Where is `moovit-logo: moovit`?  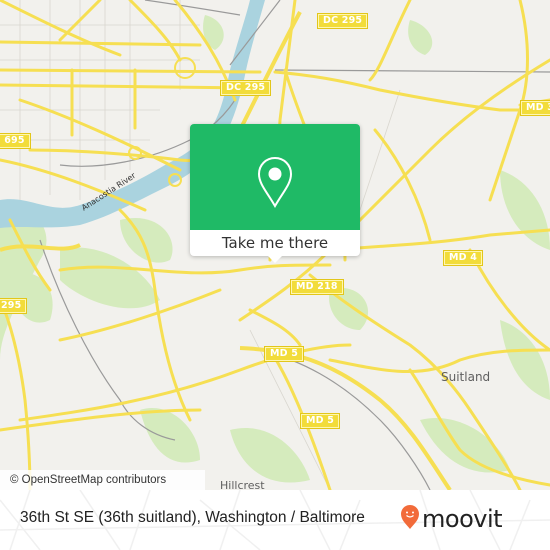
moovit-logo: moovit is located at coordinates (451, 519).